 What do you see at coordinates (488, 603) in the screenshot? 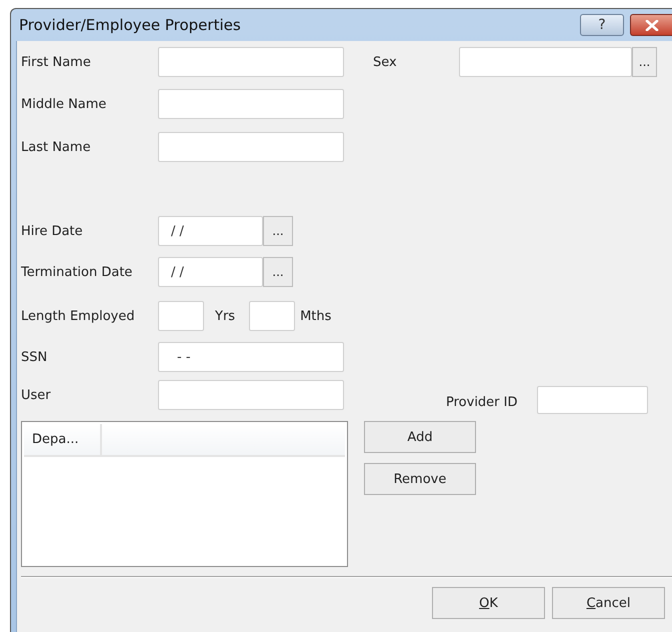
I see `ok-button: OK` at bounding box center [488, 603].